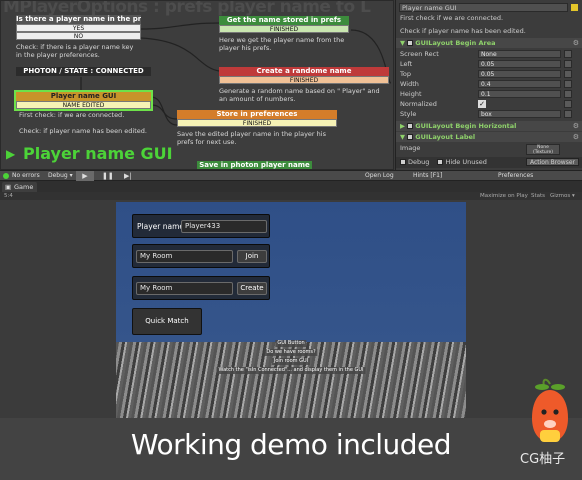  I want to click on fsm-node-photon-state: PHOTON / STATE : CONNECTED, so click(83, 71).